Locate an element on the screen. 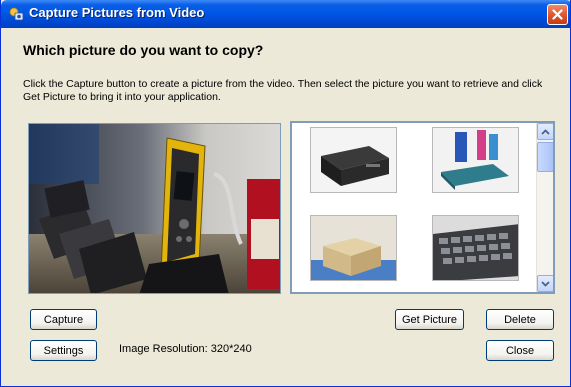 Image resolution: width=571 pixels, height=387 pixels. thumbnail-boxes is located at coordinates (353, 248).